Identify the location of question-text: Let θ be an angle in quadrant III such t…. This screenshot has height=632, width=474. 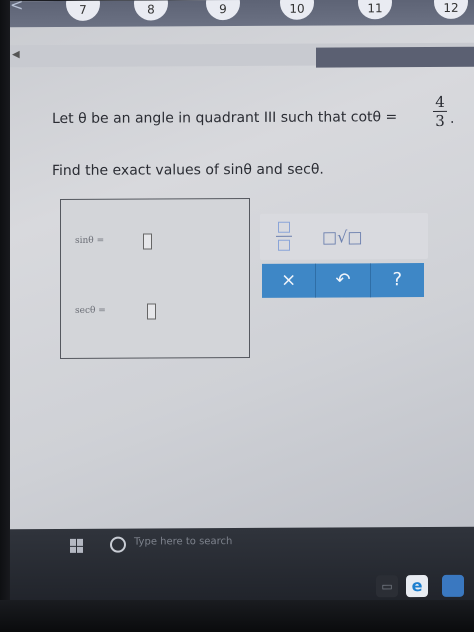
(262, 136).